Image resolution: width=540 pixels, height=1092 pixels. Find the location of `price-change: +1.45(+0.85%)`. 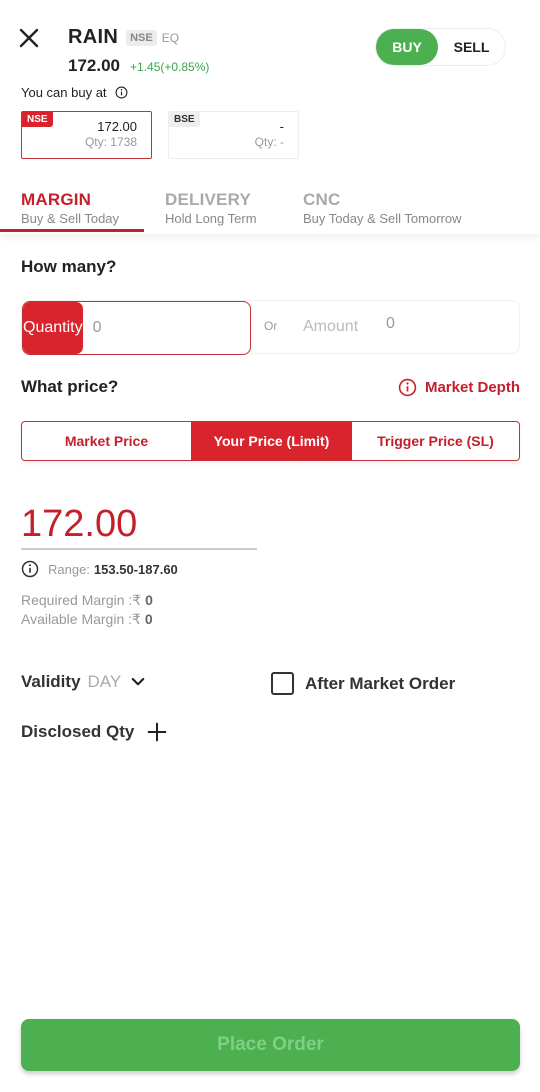

price-change: +1.45(+0.85%) is located at coordinates (170, 67).